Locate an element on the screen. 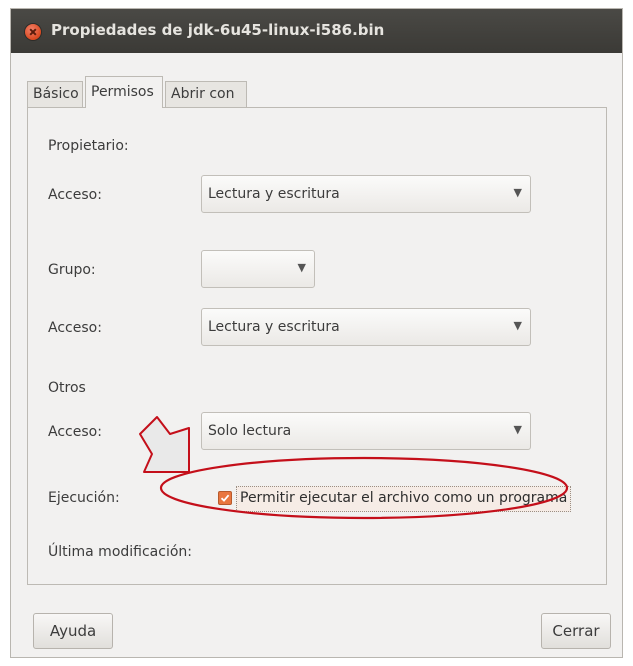 The height and width of the screenshot is (666, 633). last-modified-label: Última modificación: is located at coordinates (120, 552).